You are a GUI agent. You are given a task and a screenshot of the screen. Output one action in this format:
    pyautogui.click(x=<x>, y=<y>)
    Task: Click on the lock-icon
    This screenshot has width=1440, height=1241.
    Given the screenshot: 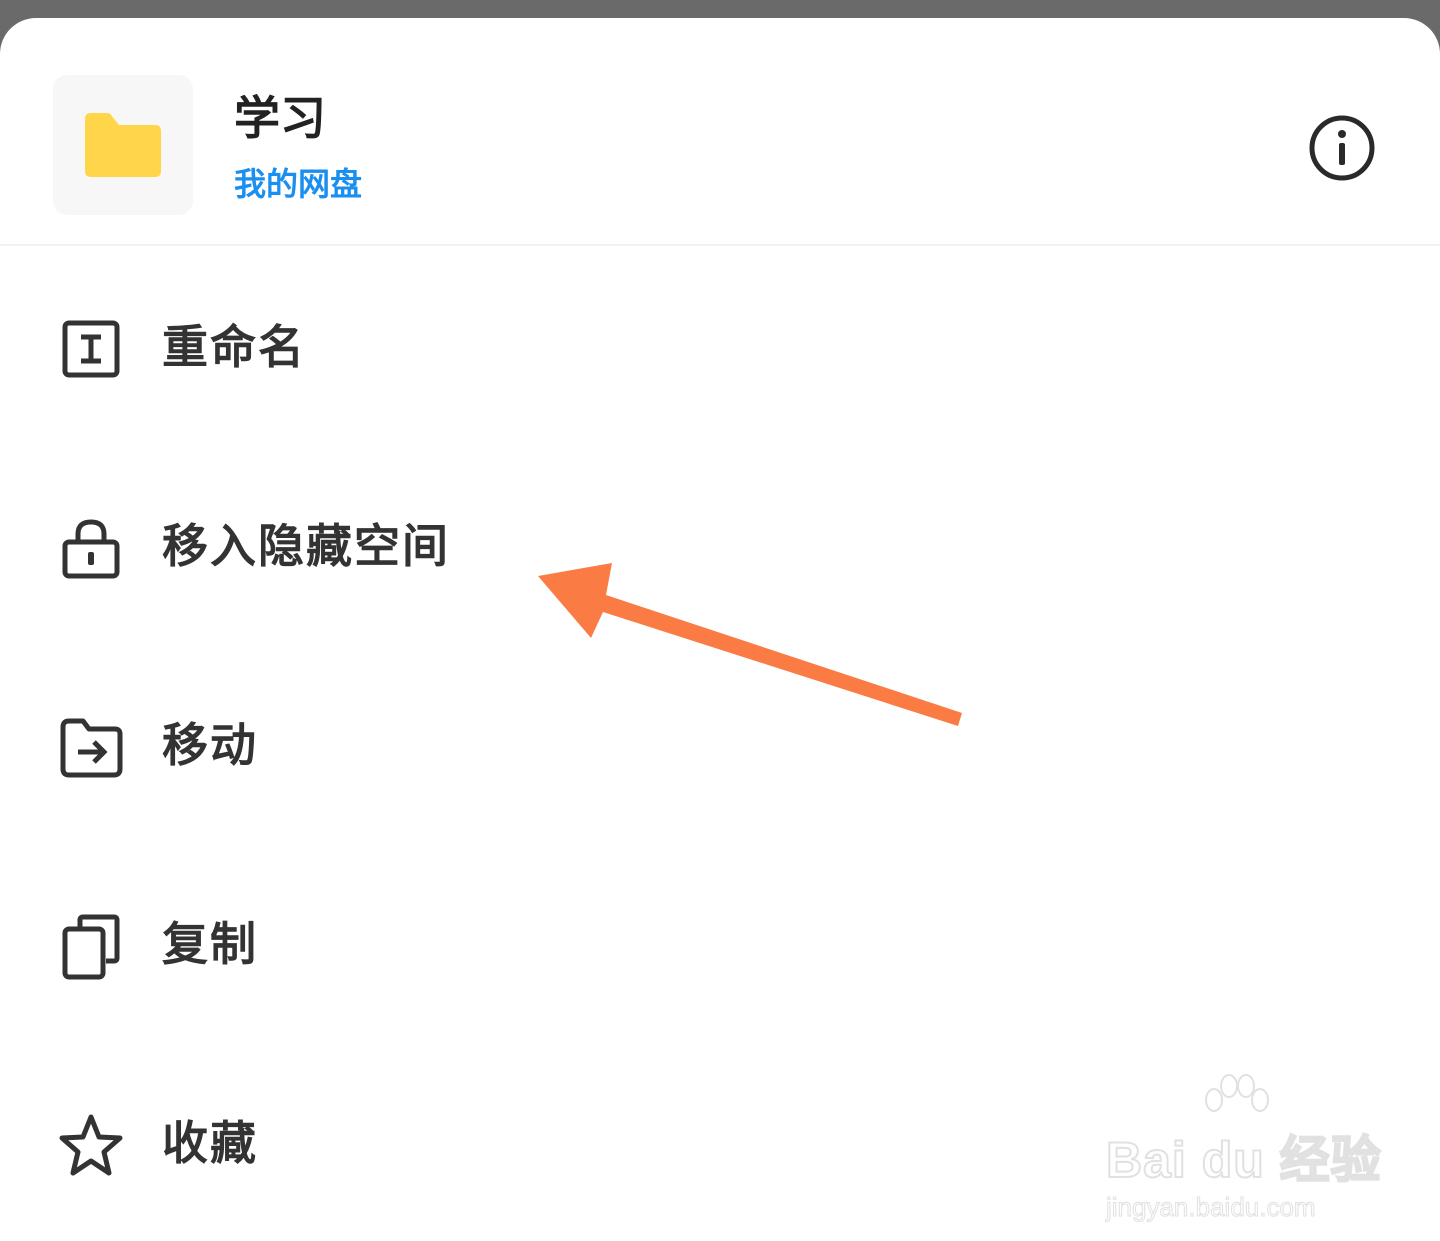 What is the action you would take?
    pyautogui.click(x=91, y=549)
    